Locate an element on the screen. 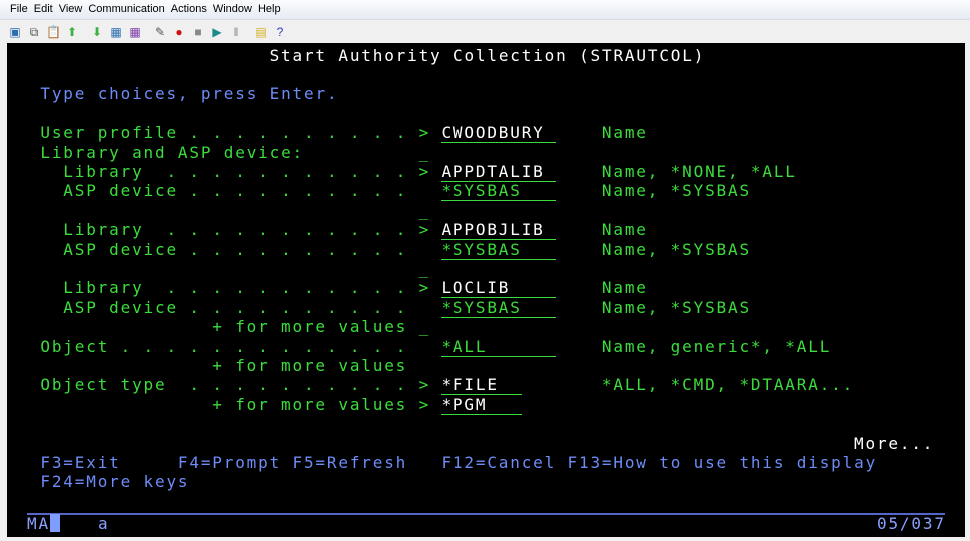 Image resolution: width=970 pixels, height=541 pixels. more-values-label: + for more values _ is located at coordinates (321, 327).